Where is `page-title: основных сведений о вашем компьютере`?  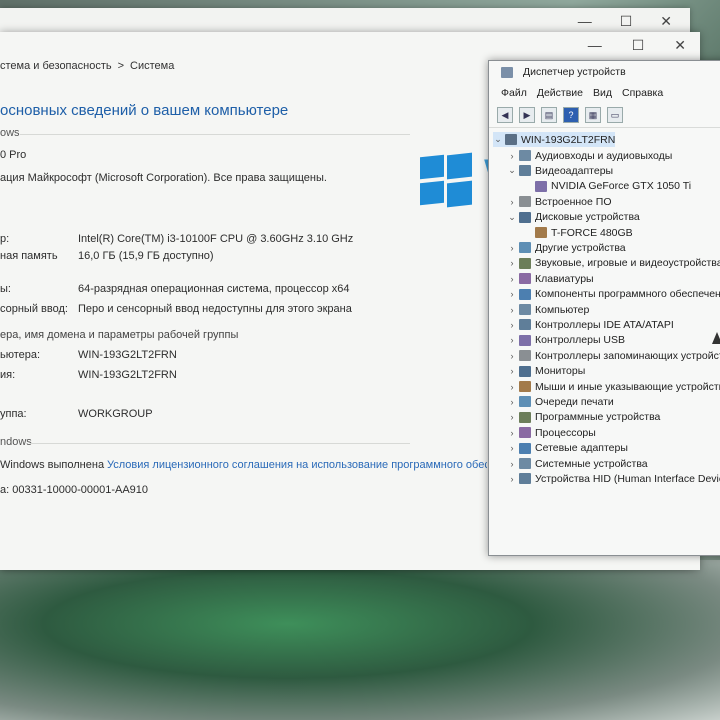 page-title: основных сведений о вашем компьютере is located at coordinates (144, 110).